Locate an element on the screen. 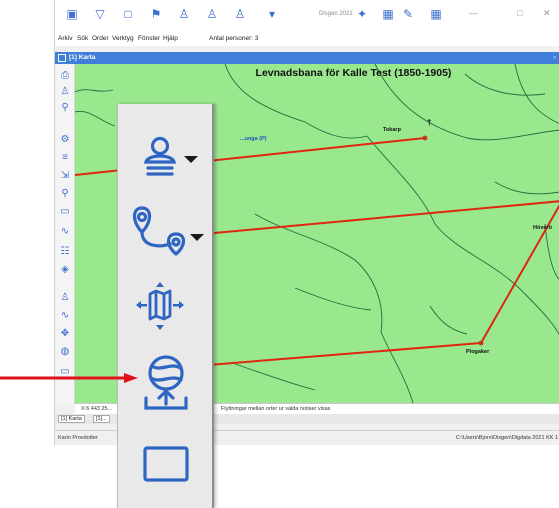 This screenshot has height=508, width=559. zoomed-toolbar is located at coordinates (165, 306).